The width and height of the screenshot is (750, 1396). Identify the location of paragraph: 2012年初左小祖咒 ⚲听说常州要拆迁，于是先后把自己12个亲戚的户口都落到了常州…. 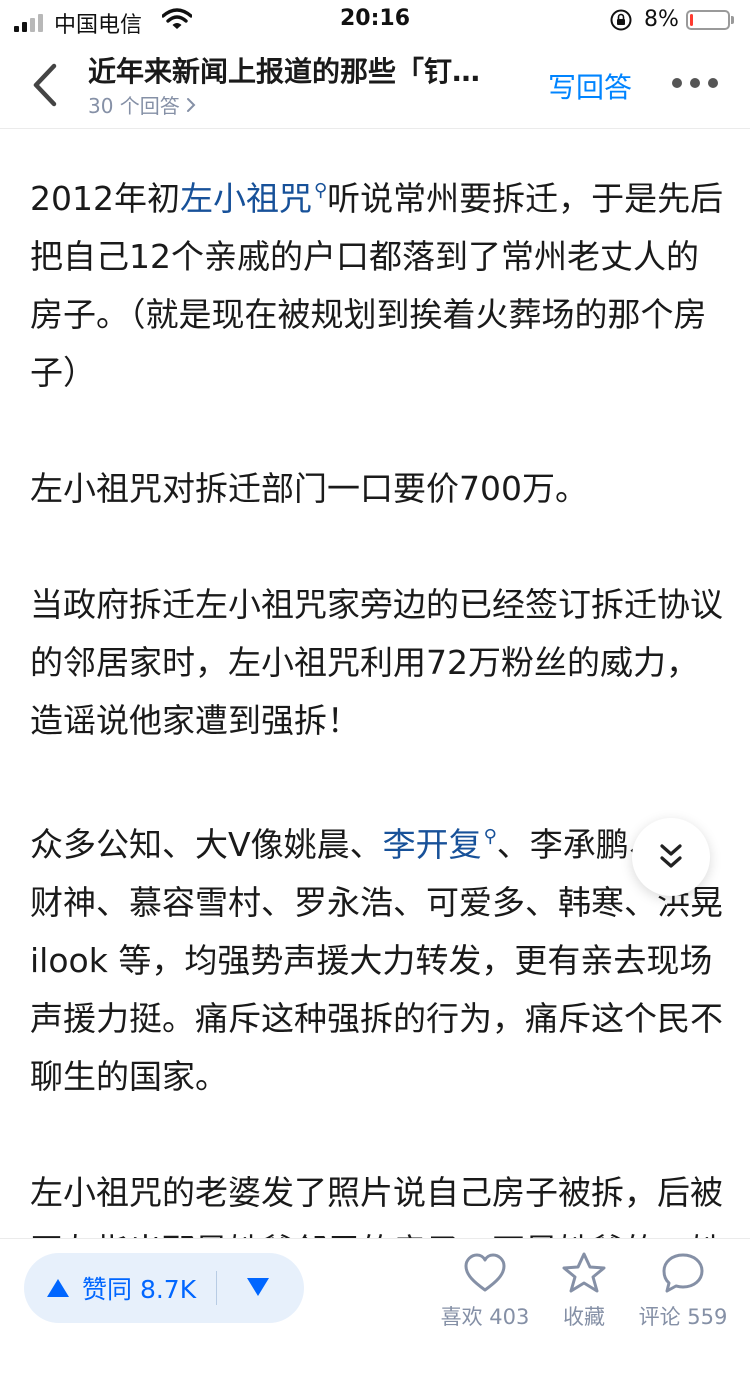
(377, 285).